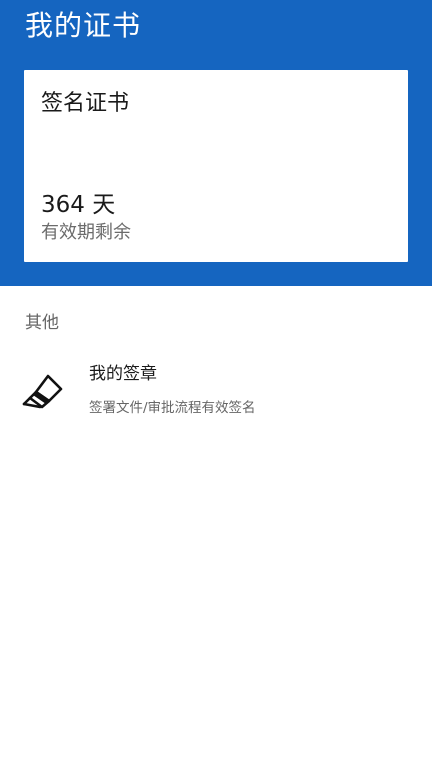 The image size is (432, 768). What do you see at coordinates (42, 323) in the screenshot?
I see `other-section-label: 其他` at bounding box center [42, 323].